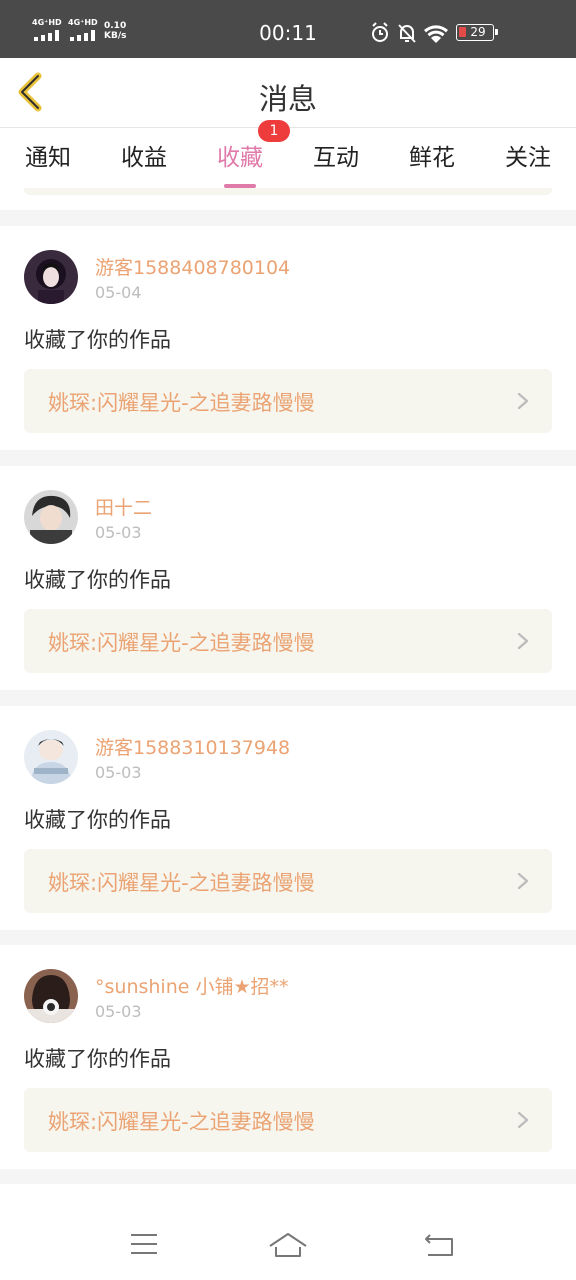 Image resolution: width=576 pixels, height=1280 pixels. I want to click on battery-icon: 29, so click(477, 32).